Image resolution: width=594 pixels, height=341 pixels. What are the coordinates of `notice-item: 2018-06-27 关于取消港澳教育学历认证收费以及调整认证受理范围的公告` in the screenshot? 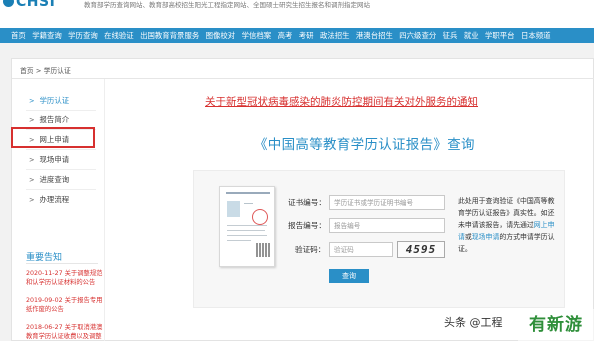 It's located at (66, 332).